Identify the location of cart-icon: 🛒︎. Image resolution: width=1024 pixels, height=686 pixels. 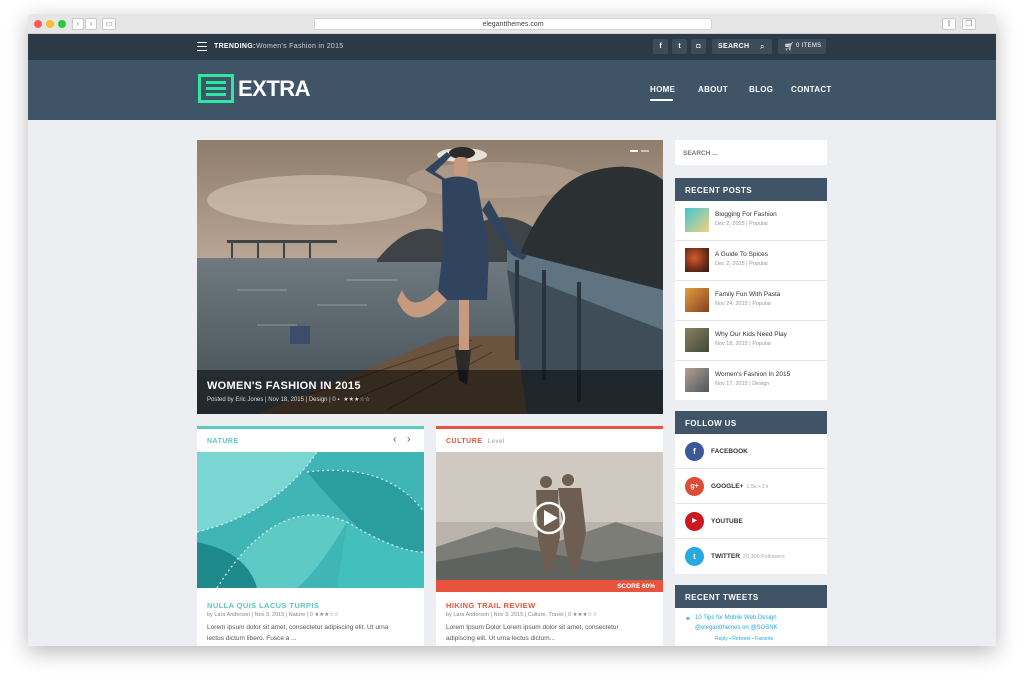
(789, 46).